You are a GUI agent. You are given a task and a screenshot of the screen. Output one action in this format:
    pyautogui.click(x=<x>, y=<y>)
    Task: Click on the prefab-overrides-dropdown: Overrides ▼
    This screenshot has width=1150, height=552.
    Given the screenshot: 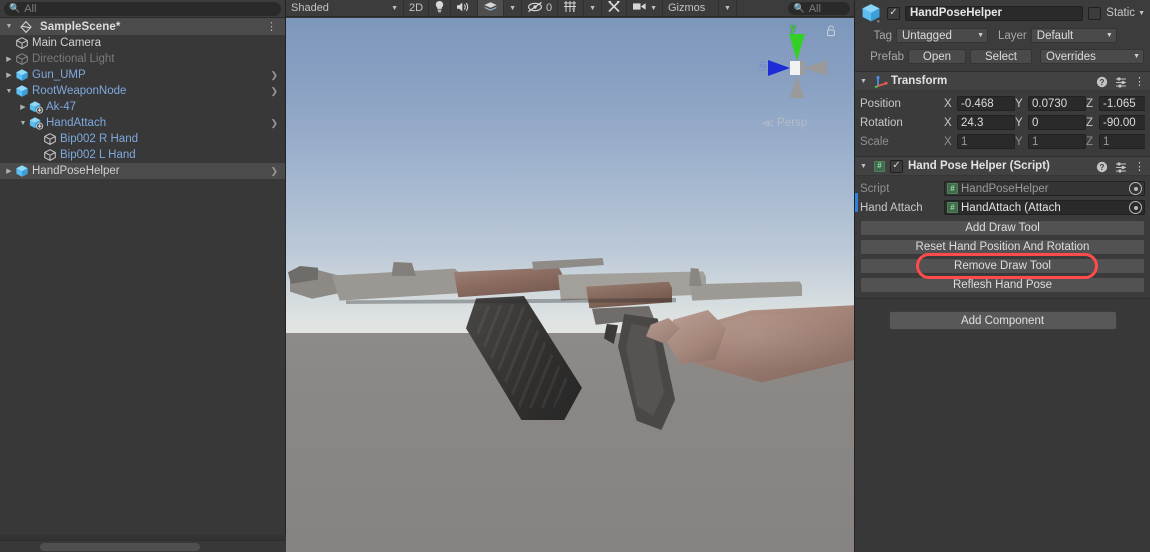 What is the action you would take?
    pyautogui.click(x=1092, y=56)
    